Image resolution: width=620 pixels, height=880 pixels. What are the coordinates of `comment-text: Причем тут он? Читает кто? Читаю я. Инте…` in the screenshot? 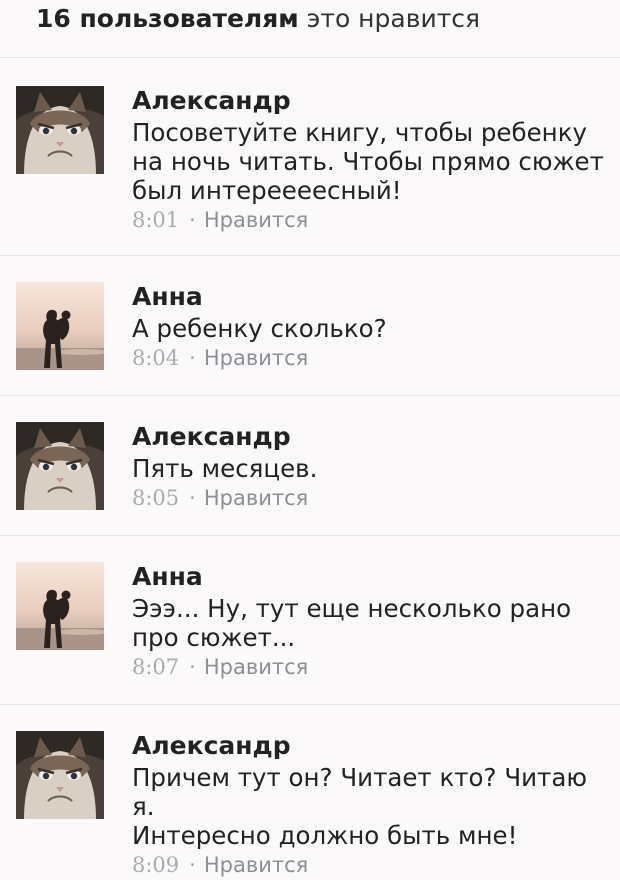 It's located at (359, 806).